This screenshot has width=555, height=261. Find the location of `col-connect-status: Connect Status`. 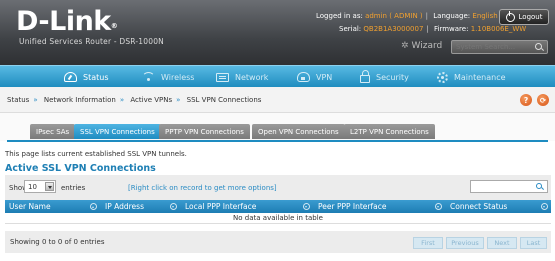

col-connect-status: Connect Status is located at coordinates (478, 206).